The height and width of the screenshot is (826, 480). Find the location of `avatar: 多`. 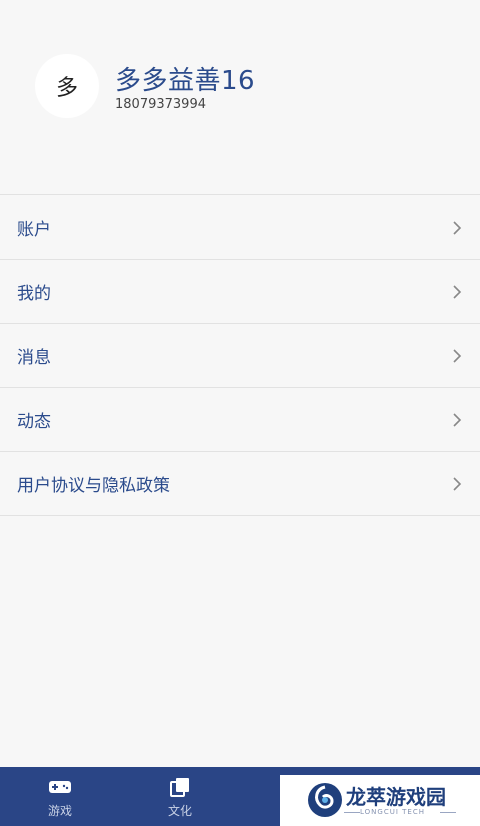

avatar: 多 is located at coordinates (67, 86).